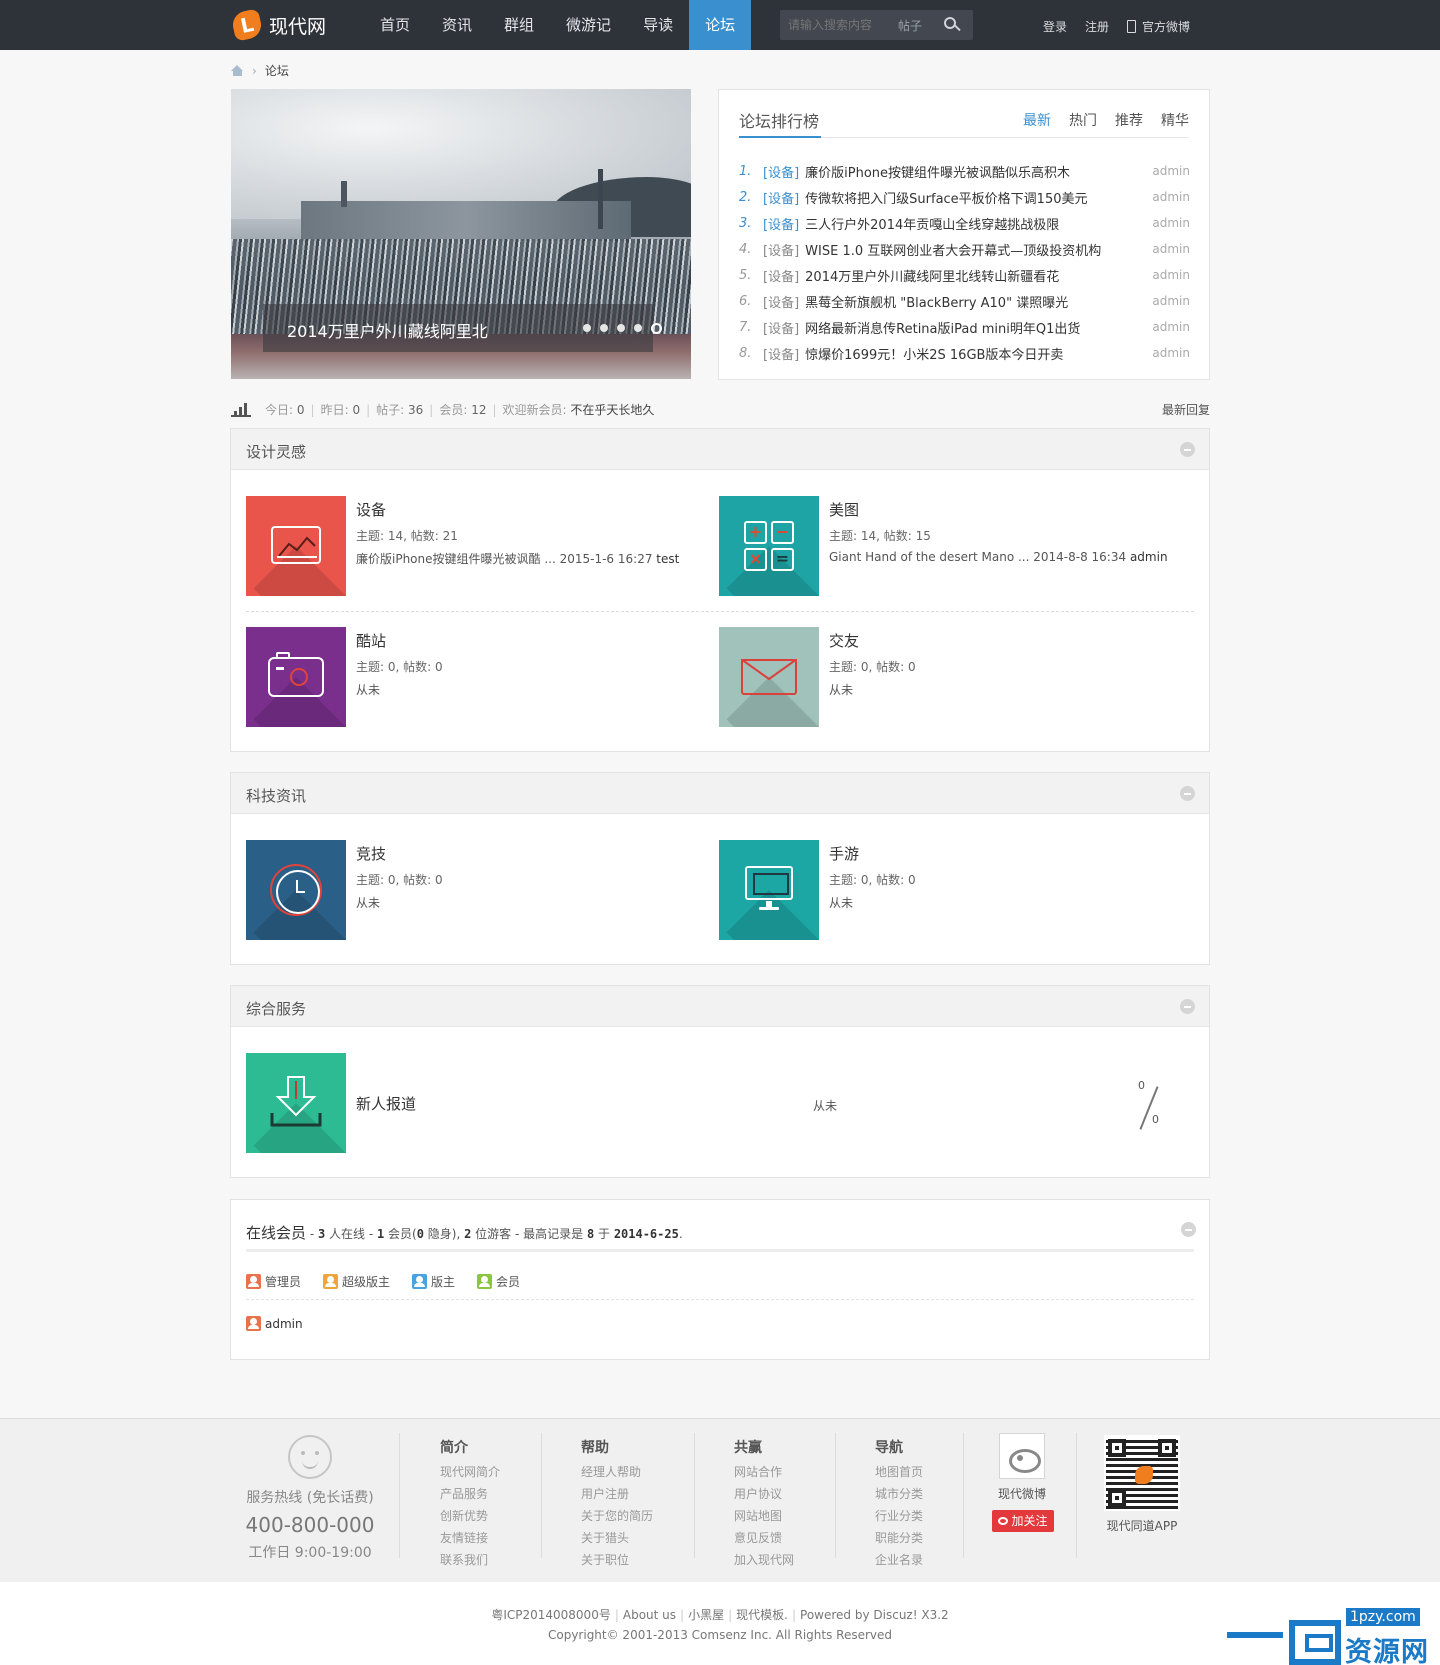 The width and height of the screenshot is (1440, 1665). What do you see at coordinates (973, 171) in the screenshot?
I see `thread-title-link: 廉价版iPhone按键组件曝光被讽酷似乐高积木` at bounding box center [973, 171].